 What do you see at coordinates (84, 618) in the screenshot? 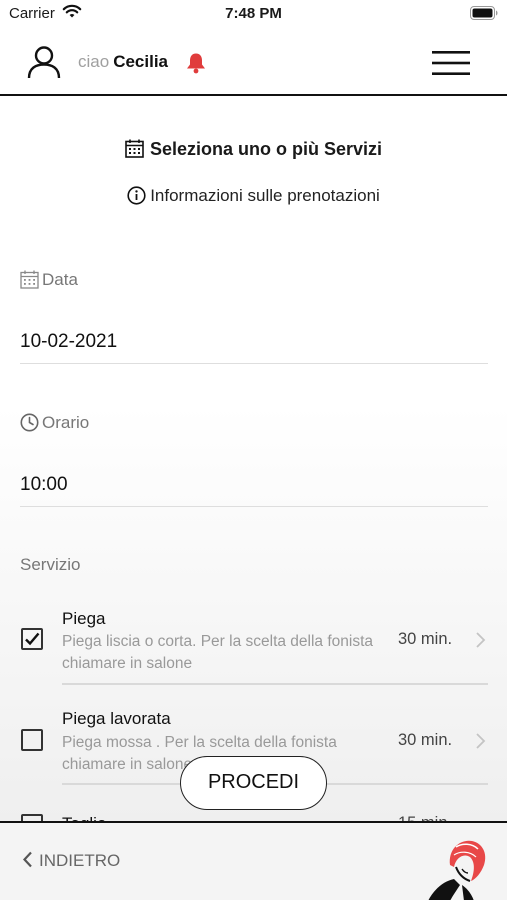
I see `service-name: Piega` at bounding box center [84, 618].